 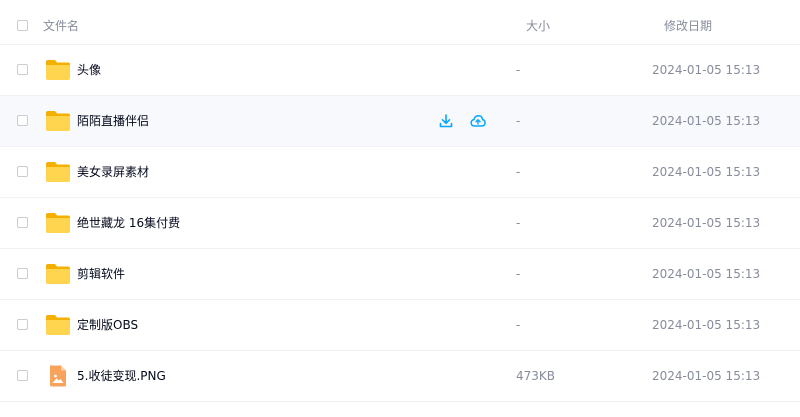 What do you see at coordinates (121, 376) in the screenshot?
I see `file-name: 5.收徒变现.PNG` at bounding box center [121, 376].